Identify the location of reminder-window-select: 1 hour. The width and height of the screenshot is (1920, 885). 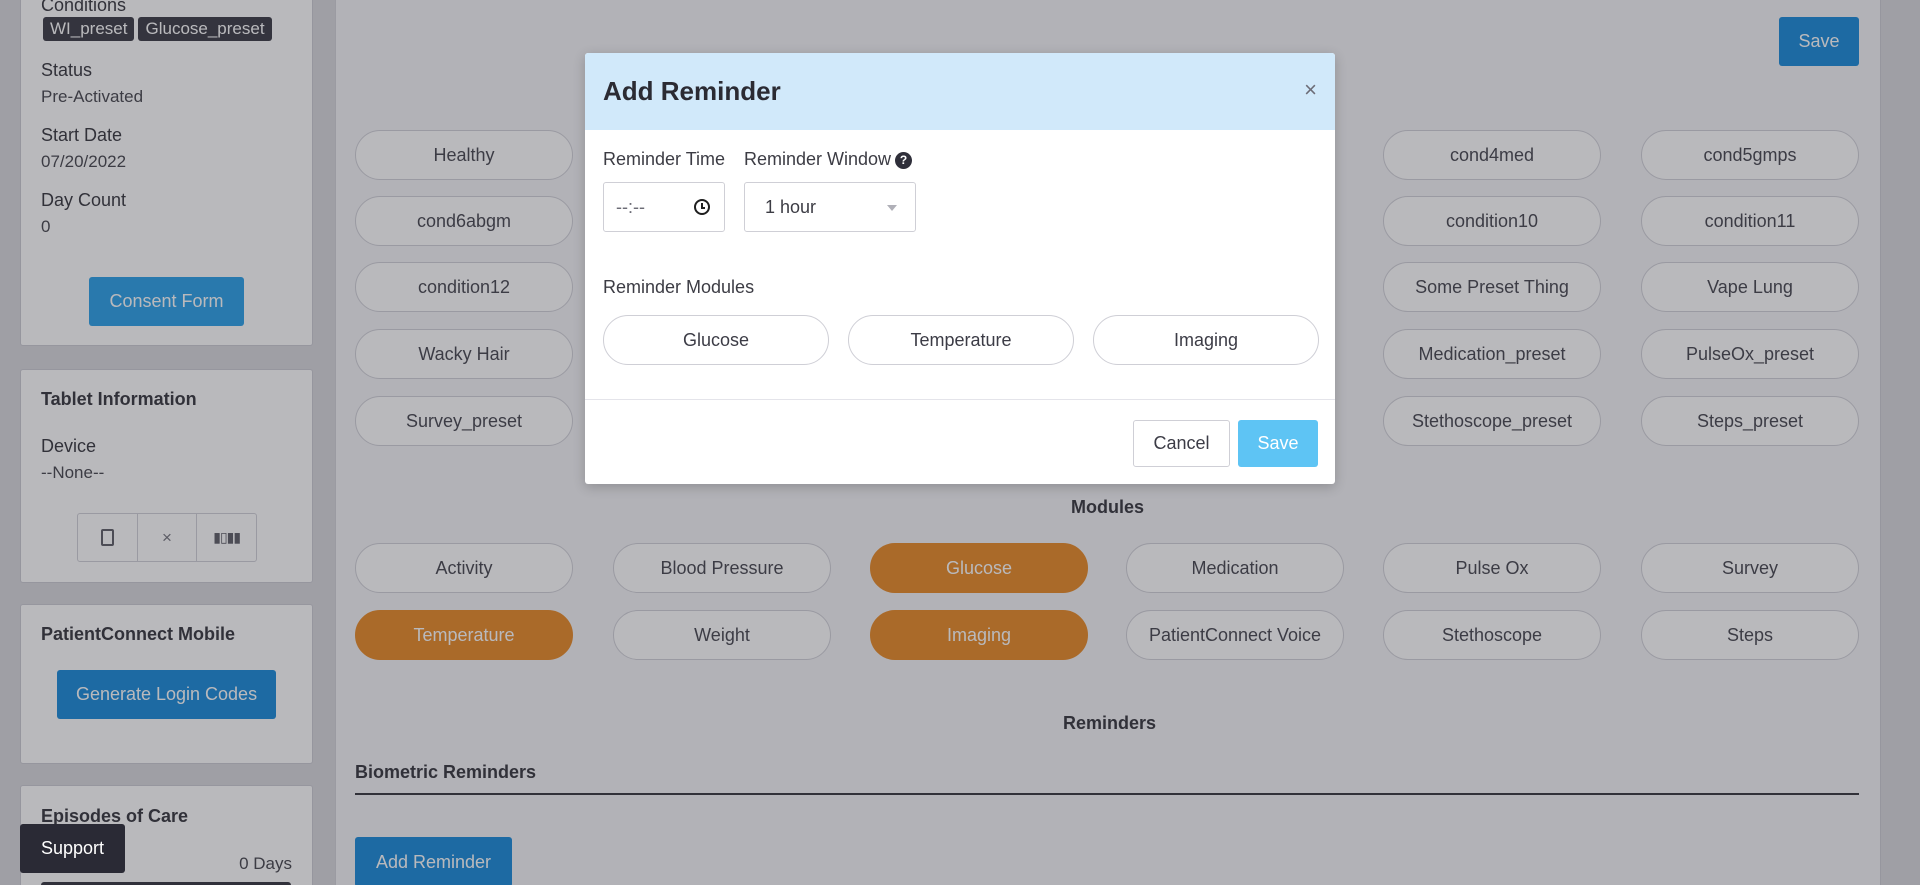
(830, 207).